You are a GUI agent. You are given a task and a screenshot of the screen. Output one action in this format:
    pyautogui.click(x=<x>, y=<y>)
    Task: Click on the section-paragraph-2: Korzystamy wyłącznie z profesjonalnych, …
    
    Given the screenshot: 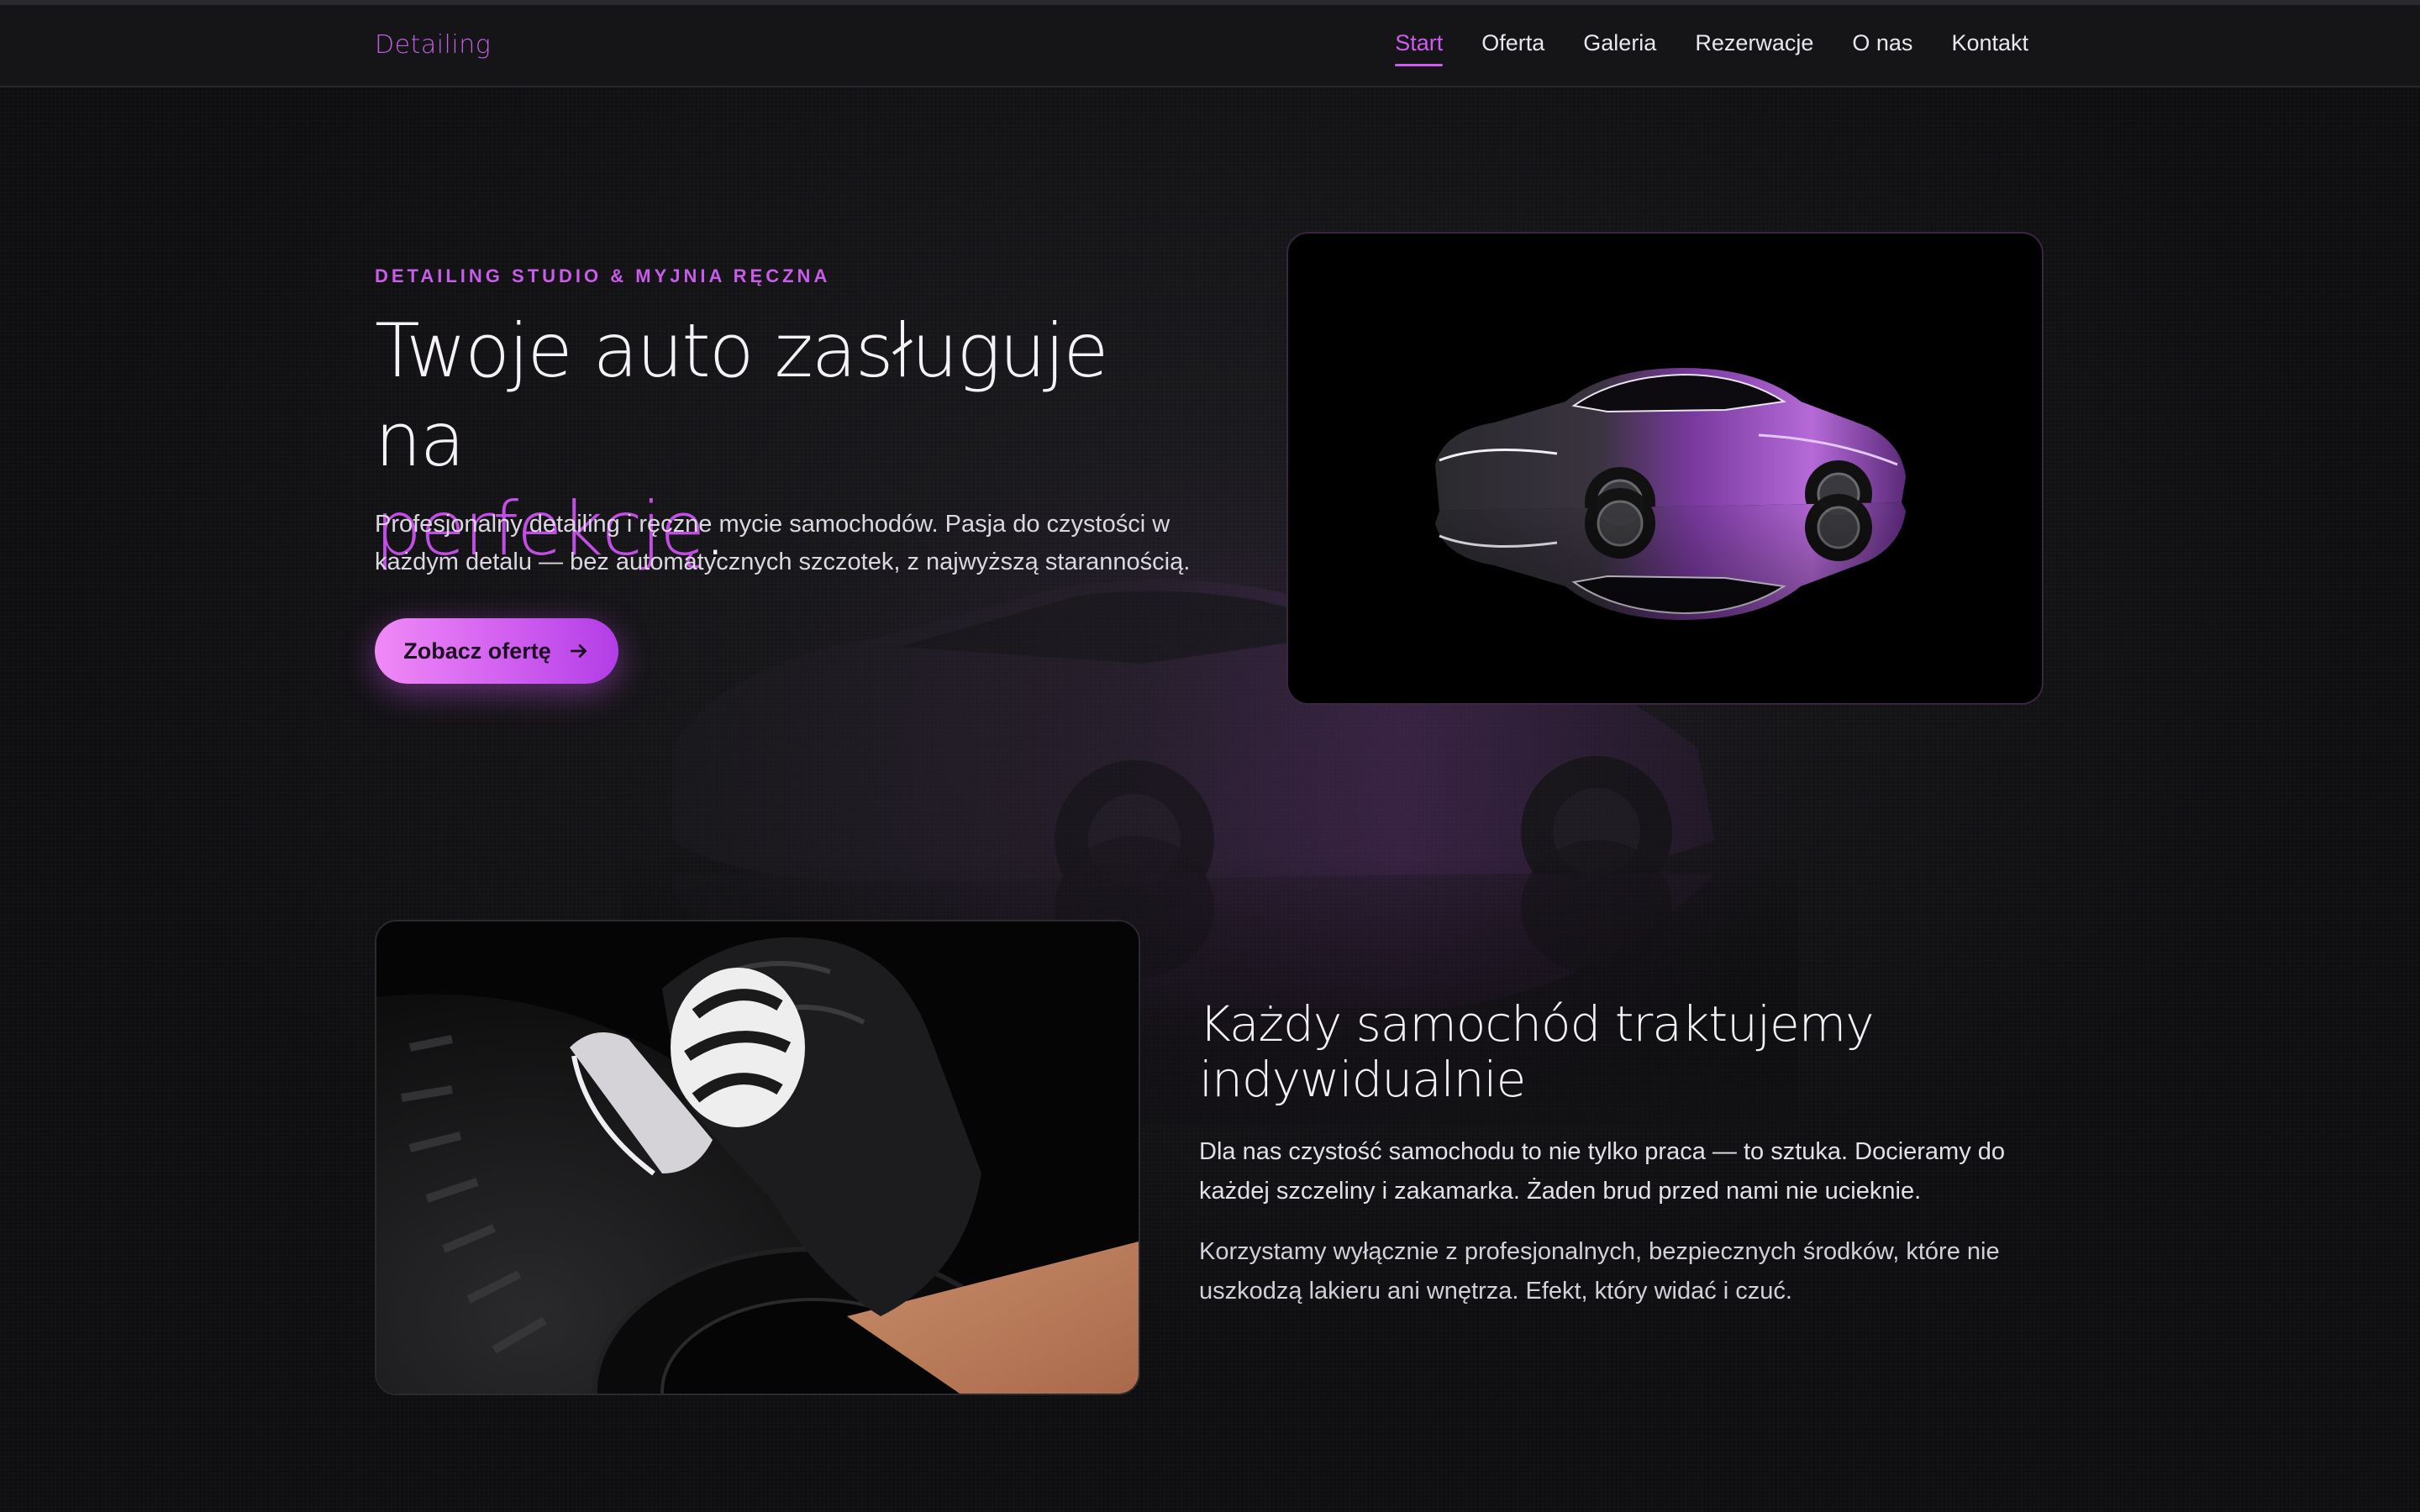 What is the action you would take?
    pyautogui.click(x=1599, y=1271)
    